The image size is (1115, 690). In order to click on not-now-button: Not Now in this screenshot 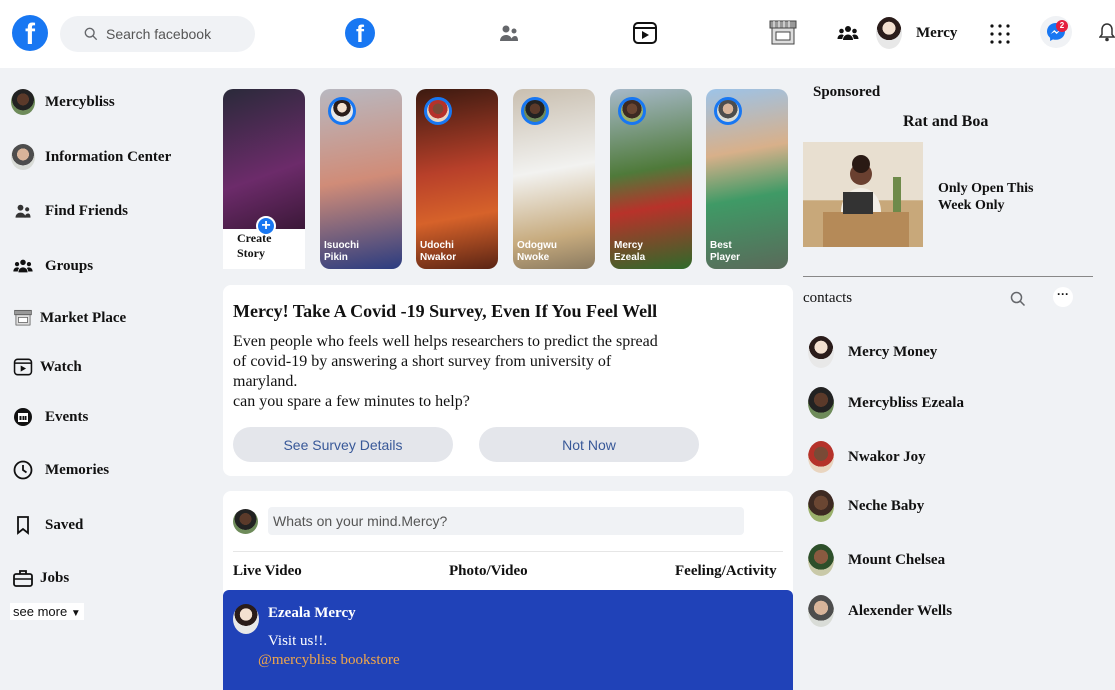, I will do `click(589, 444)`.